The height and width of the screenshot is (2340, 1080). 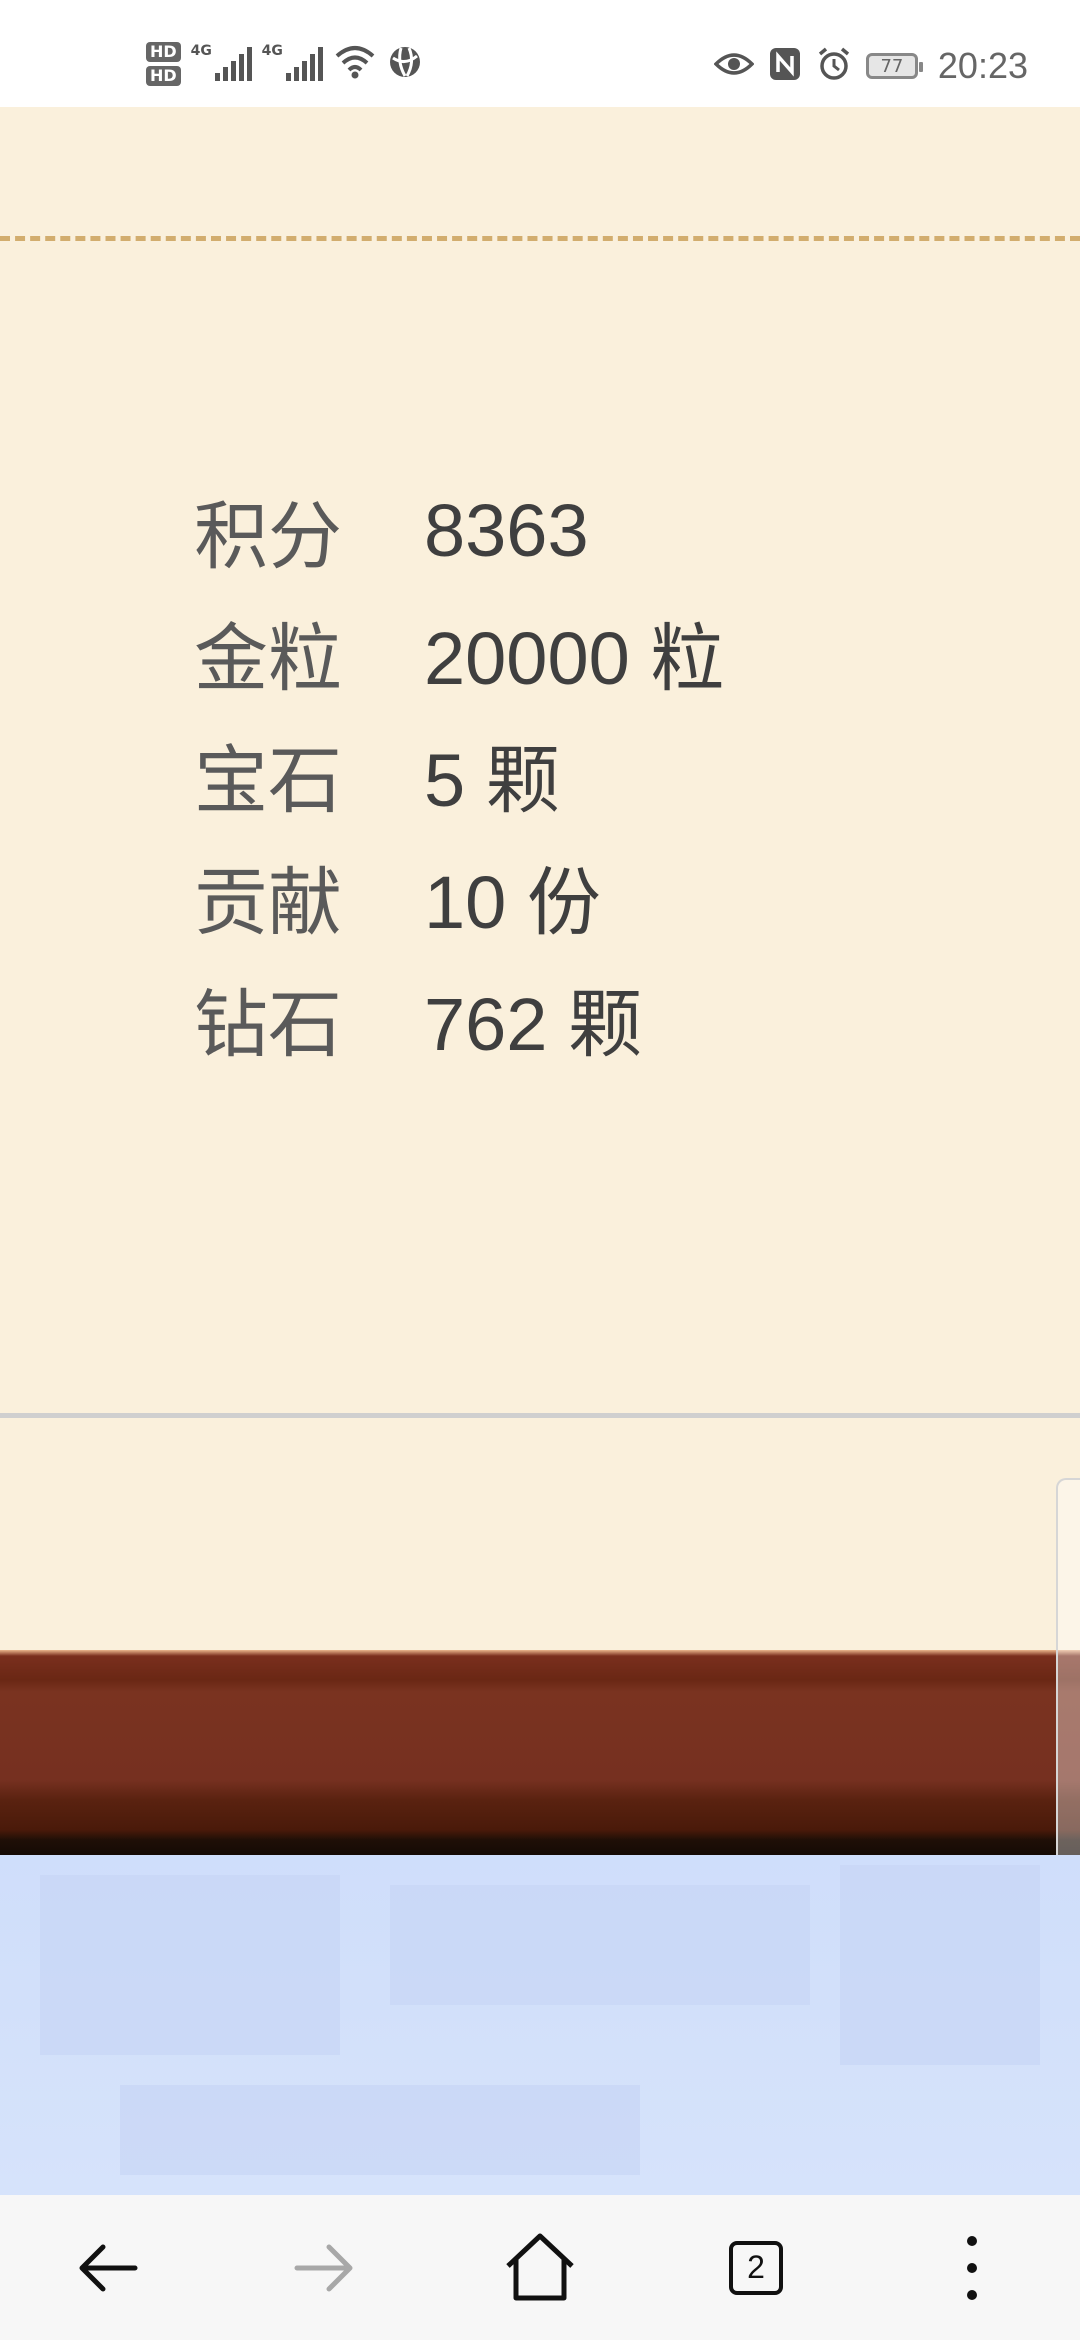 I want to click on wifi-icon, so click(x=355, y=64).